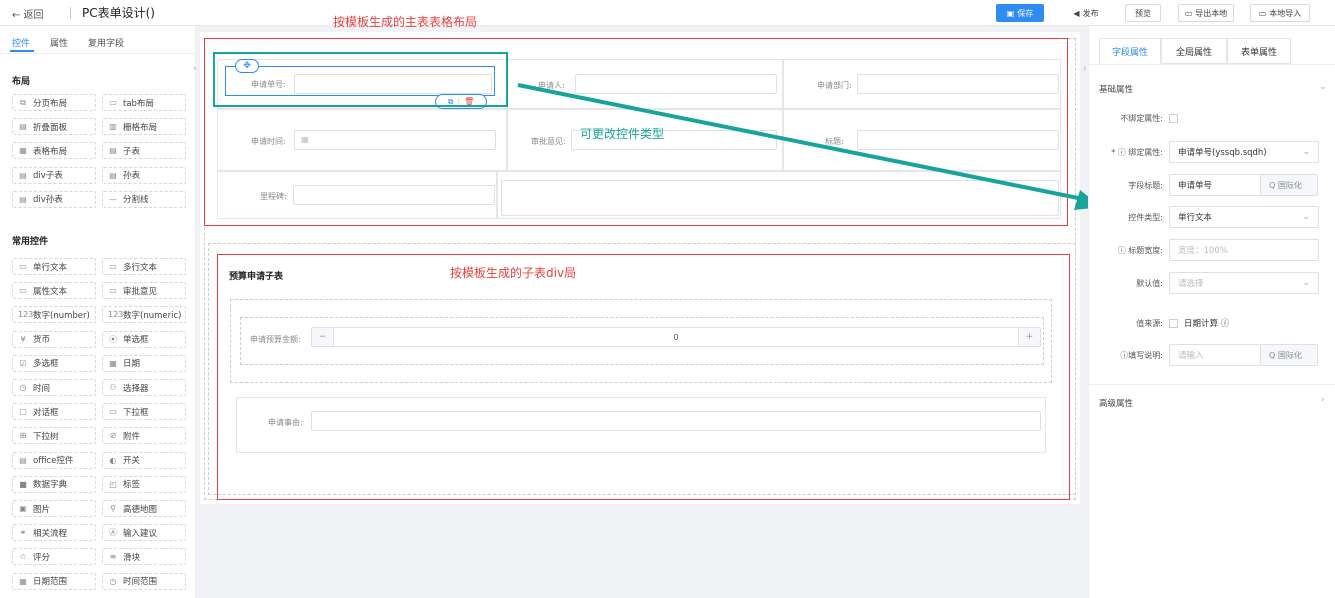  Describe the element at coordinates (1215, 355) in the screenshot. I see `desc-input: 请输入` at that location.